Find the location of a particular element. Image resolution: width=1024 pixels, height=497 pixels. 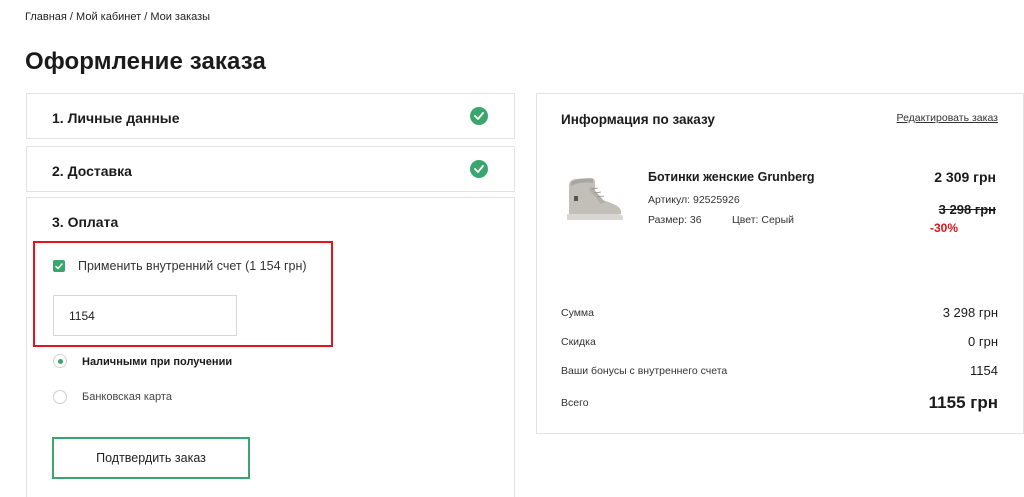

page-title: Оформление заказа is located at coordinates (145, 61).